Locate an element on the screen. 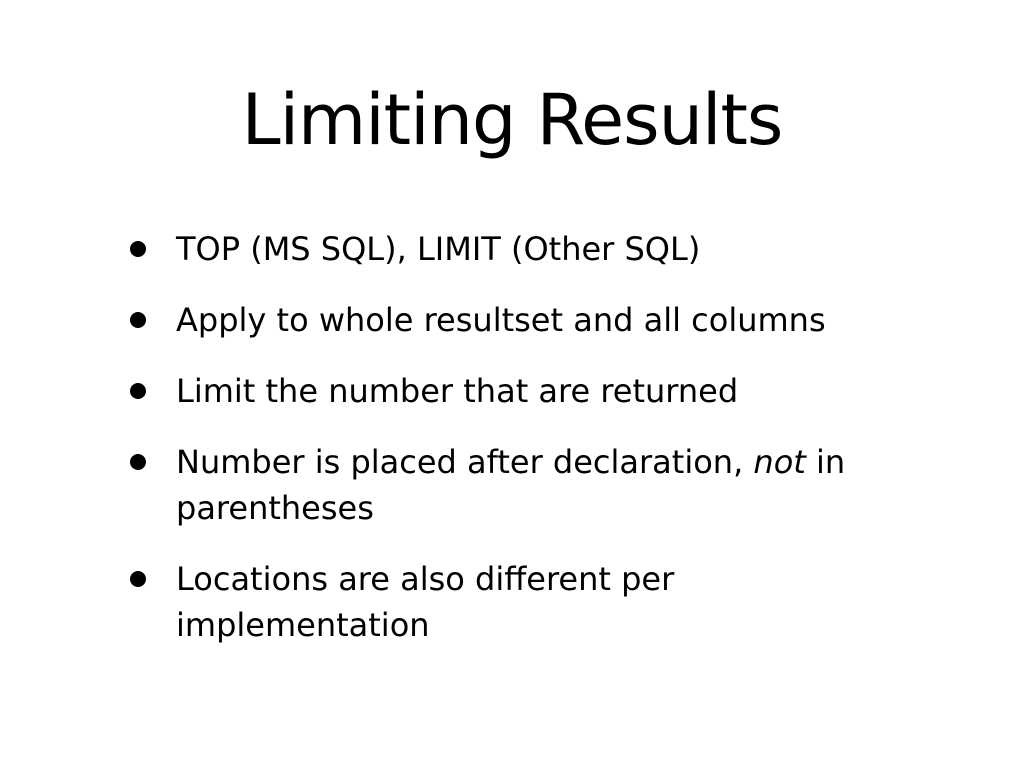 The width and height of the screenshot is (1024, 768). bullet-item: Apply to whole resultset and all columns is located at coordinates (520, 320).